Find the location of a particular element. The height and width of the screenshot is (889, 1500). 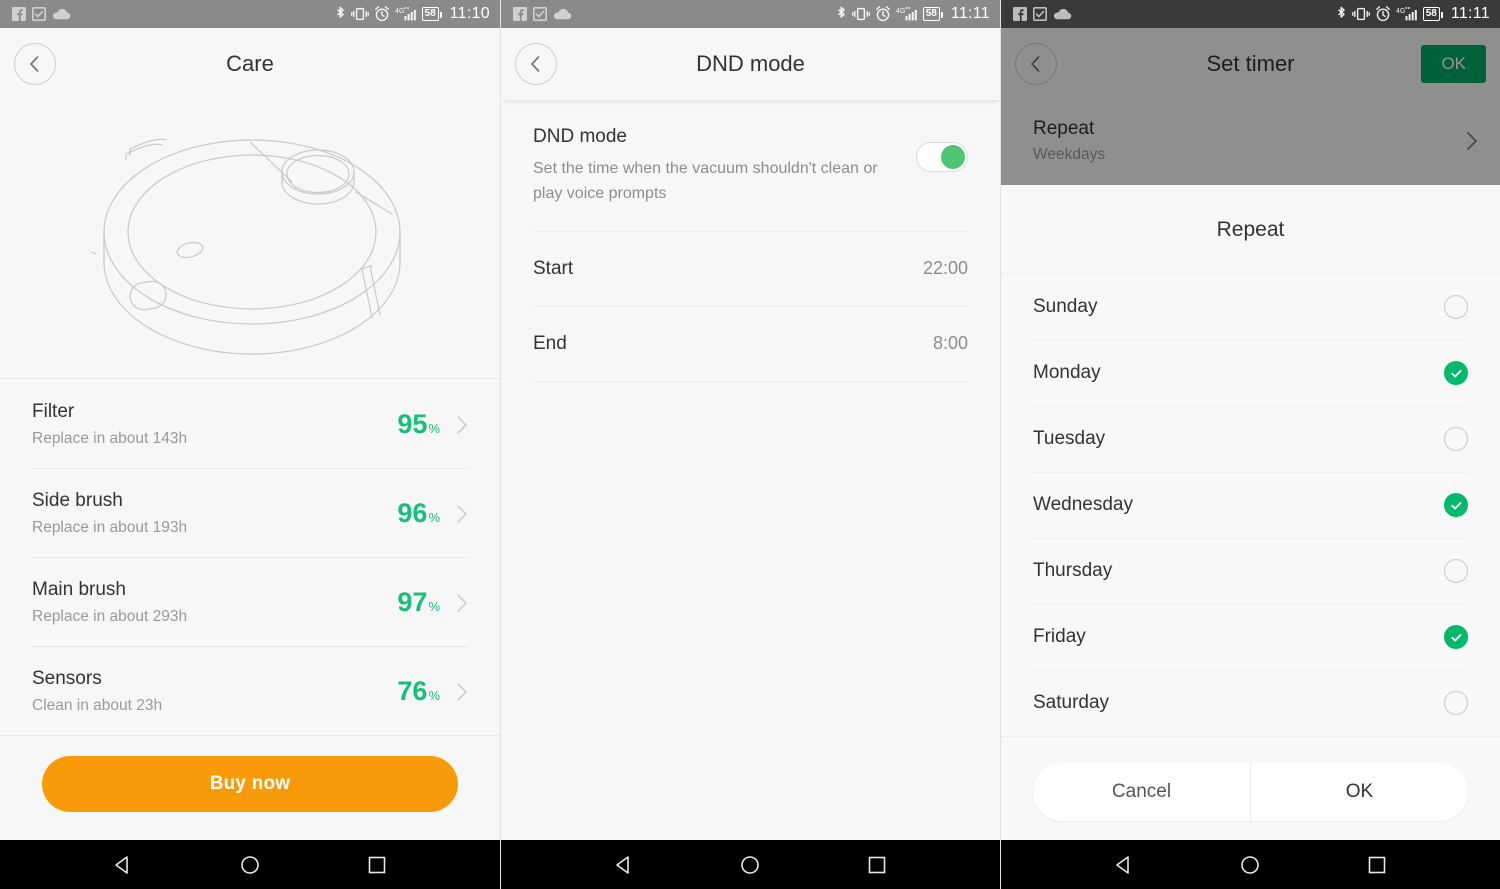

care-item-name: Filter is located at coordinates (53, 411).